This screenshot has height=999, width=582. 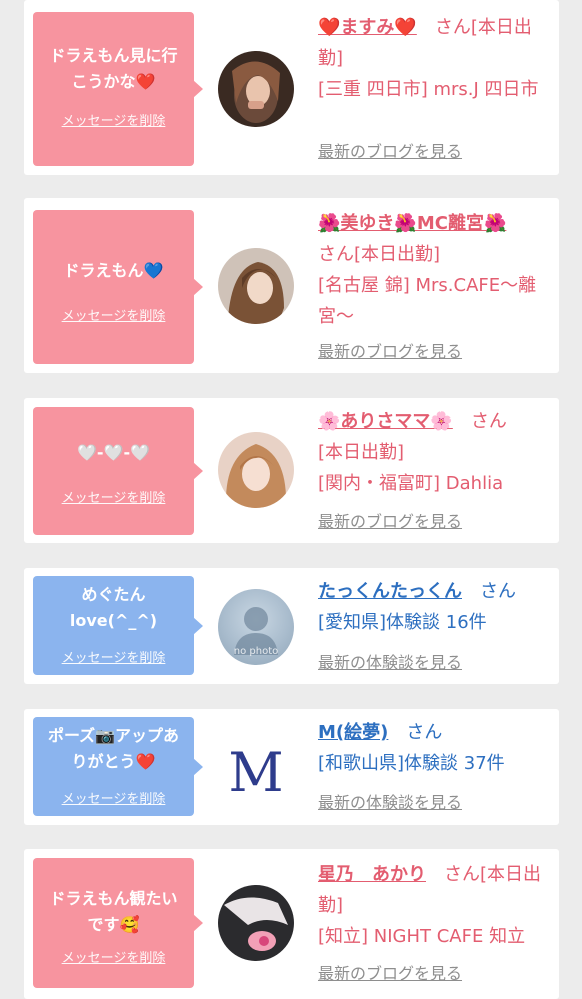 I want to click on user-name-link: 🌺美ゆき🌺MC離宮🌺, so click(x=412, y=223).